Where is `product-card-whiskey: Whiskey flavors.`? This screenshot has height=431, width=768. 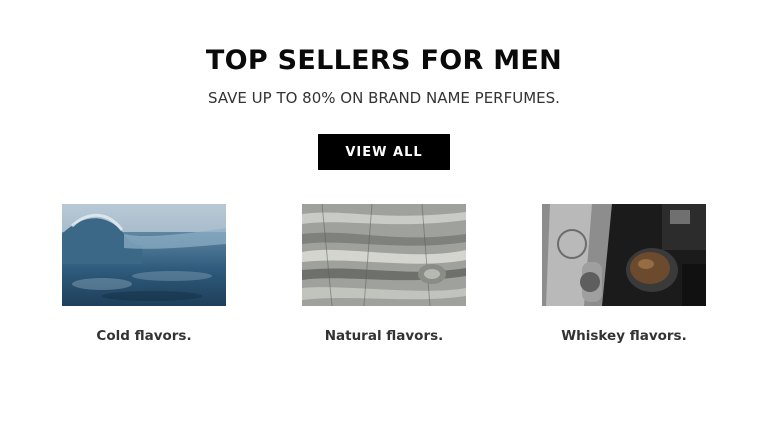
product-card-whiskey: Whiskey flavors. is located at coordinates (624, 274).